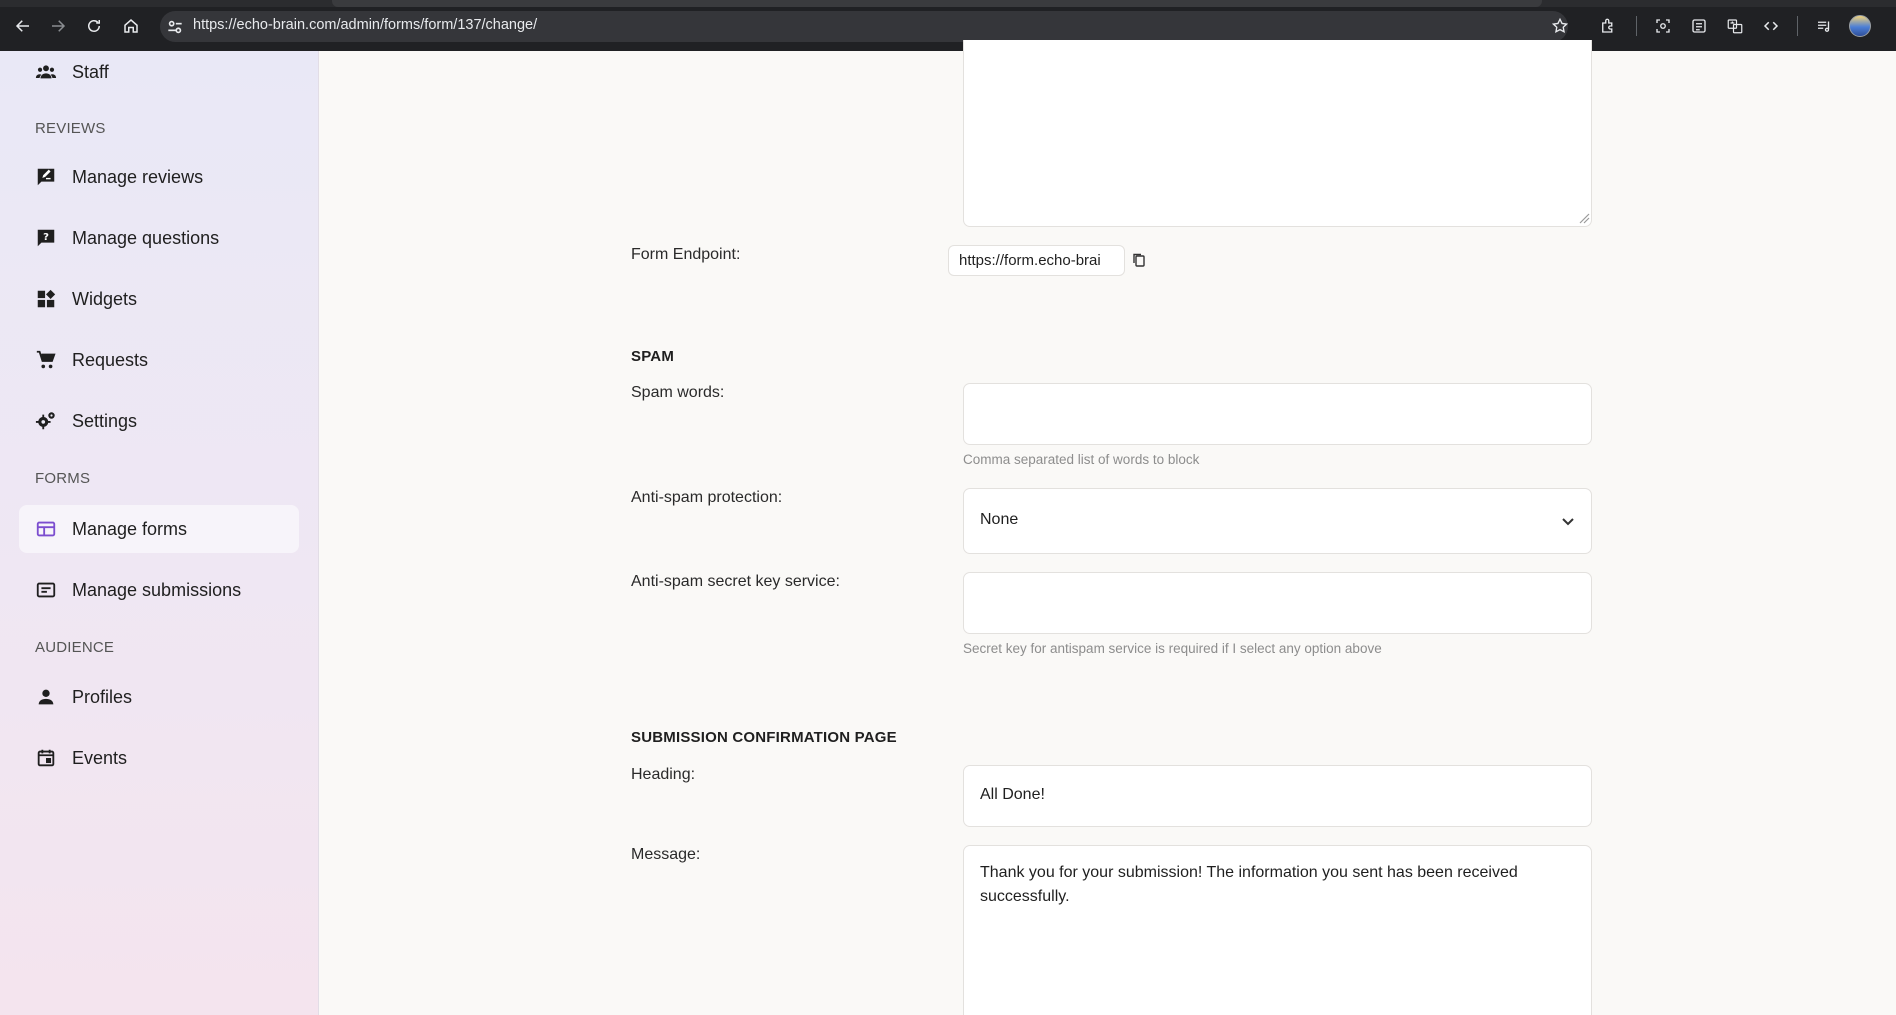 The width and height of the screenshot is (1896, 1015). What do you see at coordinates (46, 177) in the screenshot?
I see `review-edit-icon` at bounding box center [46, 177].